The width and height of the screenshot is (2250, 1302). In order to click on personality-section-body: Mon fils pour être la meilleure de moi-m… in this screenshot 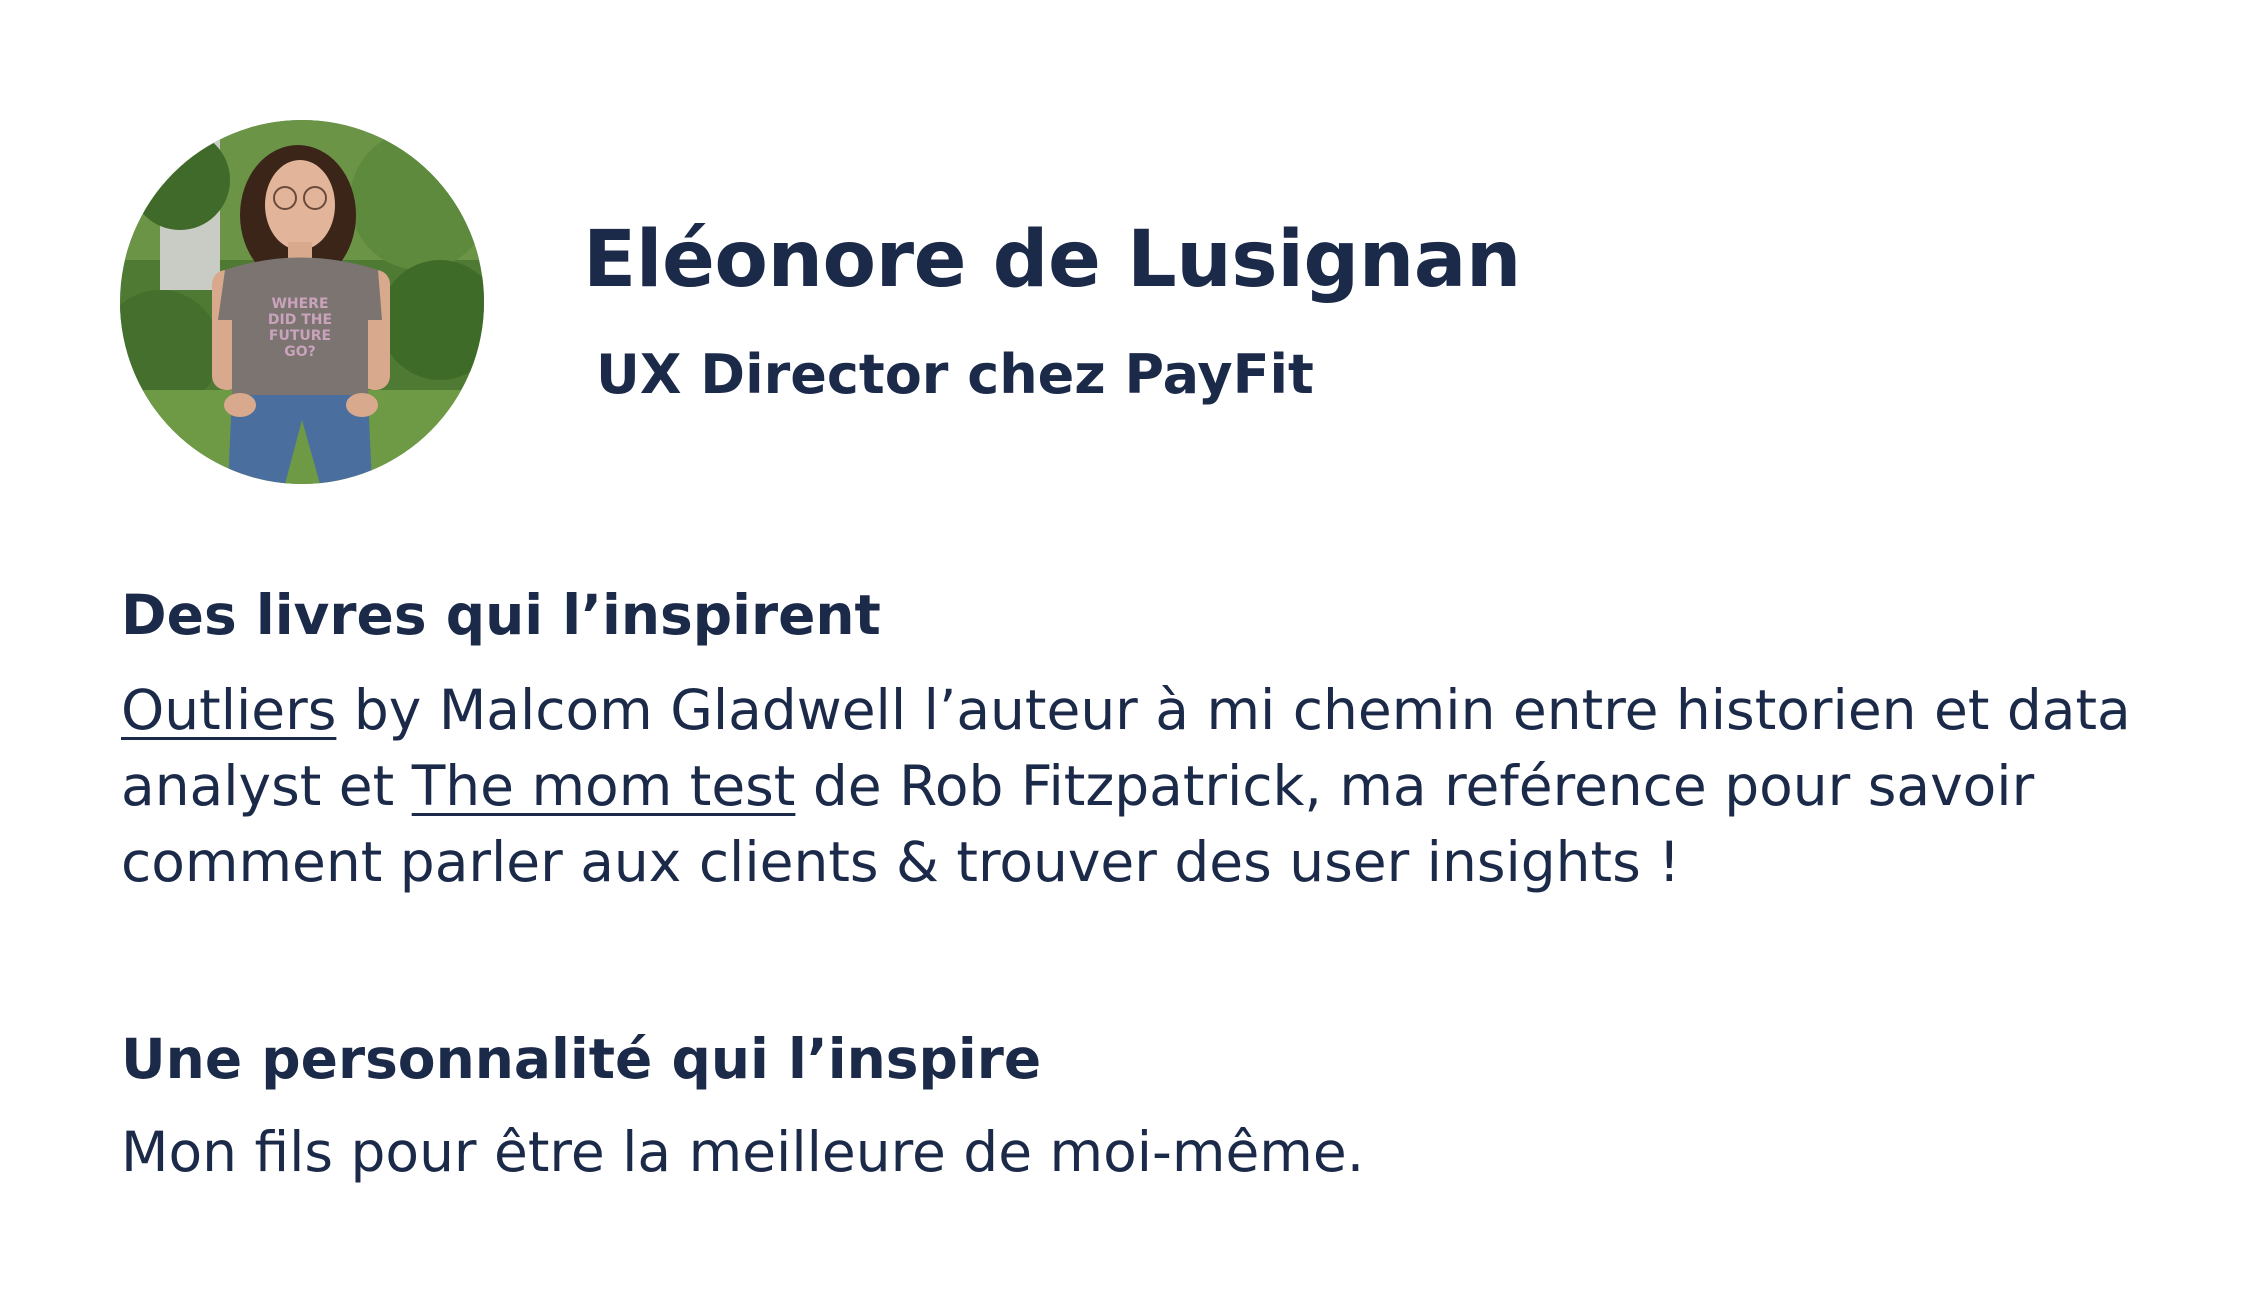, I will do `click(743, 1152)`.